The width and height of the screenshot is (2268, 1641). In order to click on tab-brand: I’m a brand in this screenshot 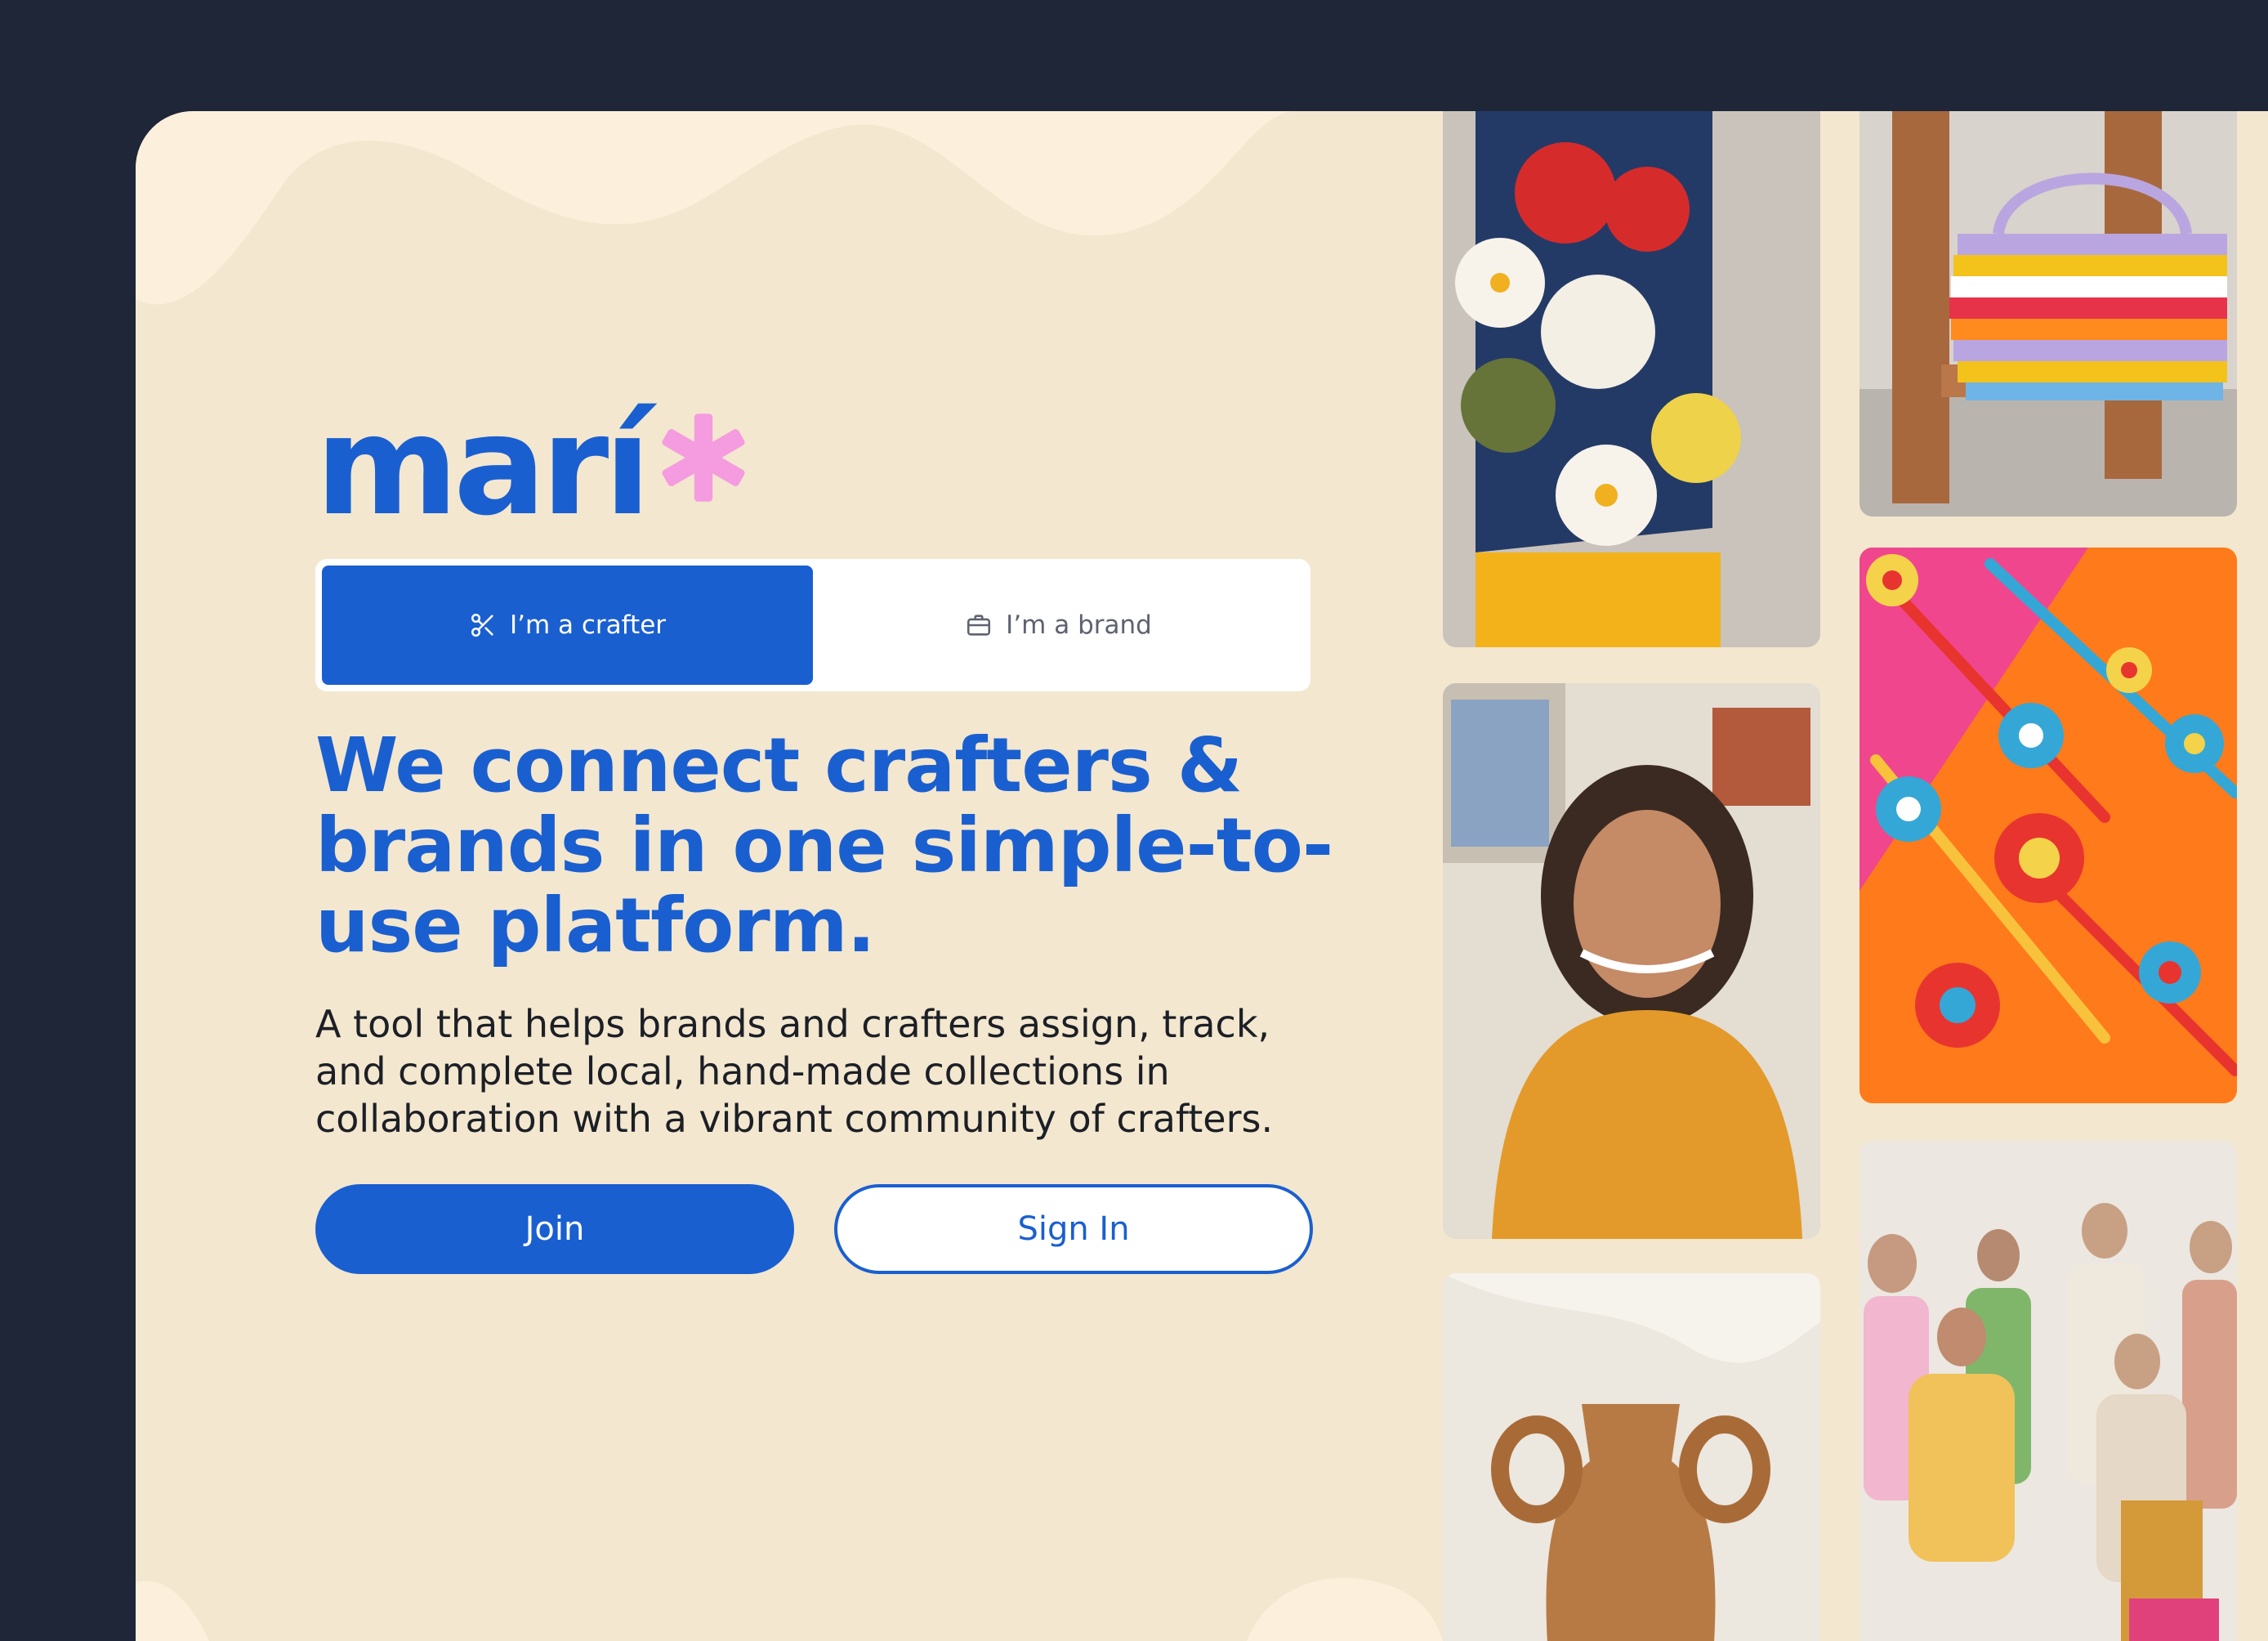, I will do `click(1059, 625)`.